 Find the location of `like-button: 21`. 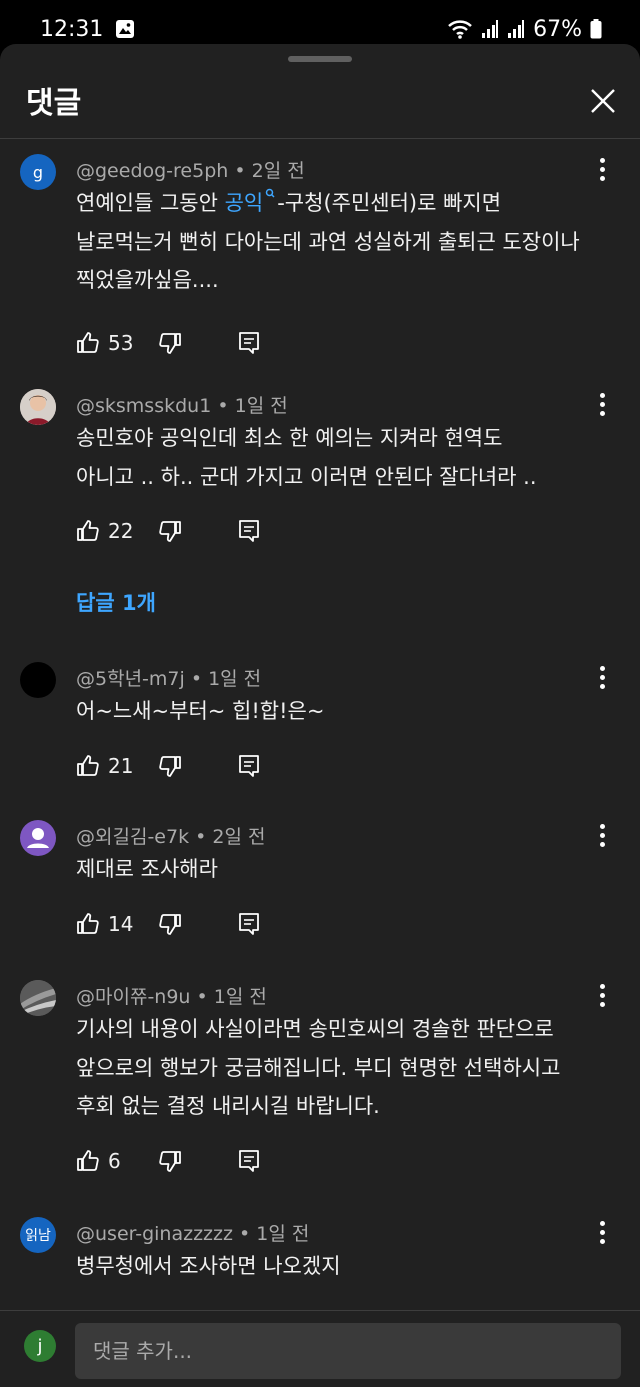

like-button: 21 is located at coordinates (117, 766).